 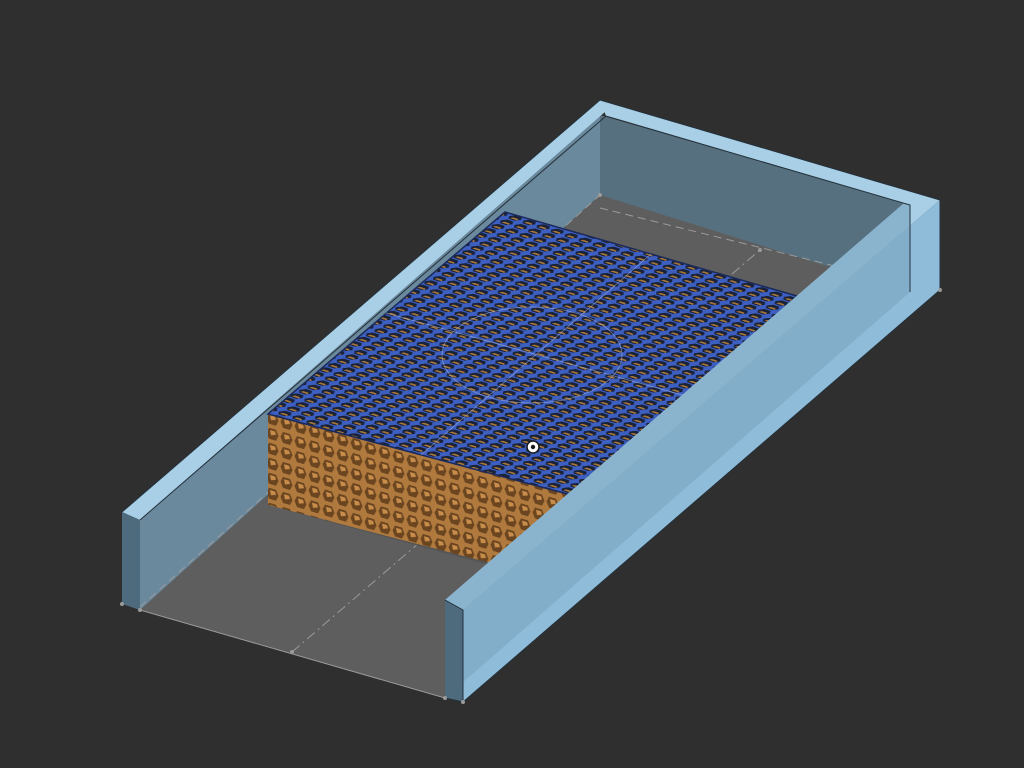 What do you see at coordinates (533, 447) in the screenshot?
I see `origin-marker-icon` at bounding box center [533, 447].